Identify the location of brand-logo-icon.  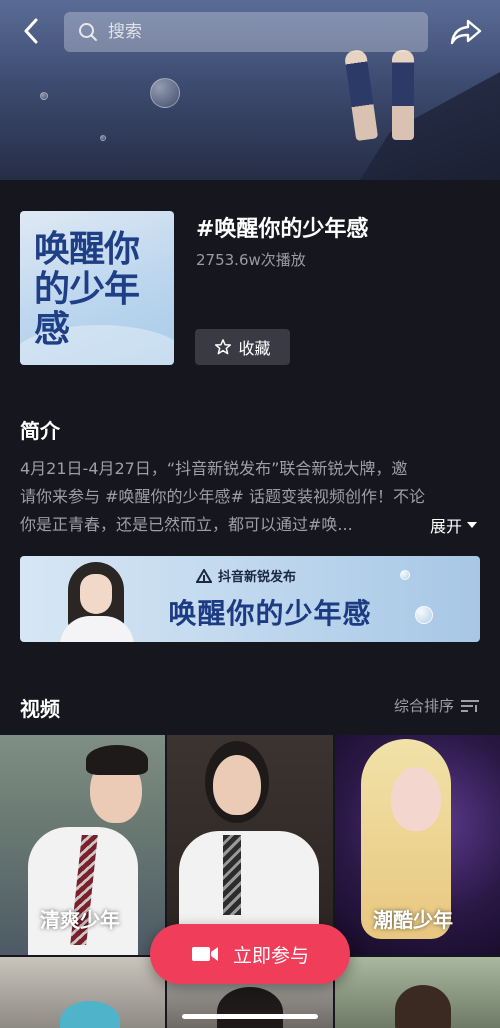
(204, 575).